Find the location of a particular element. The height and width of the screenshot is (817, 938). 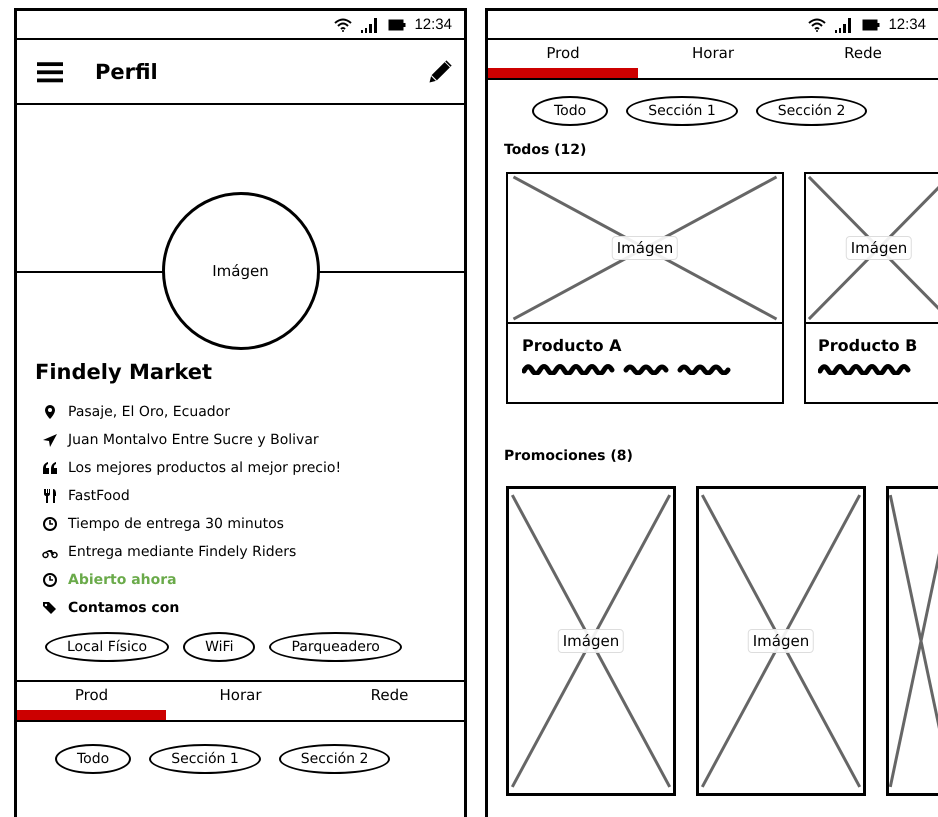

product-card: Imágen Producto B is located at coordinates (871, 288).